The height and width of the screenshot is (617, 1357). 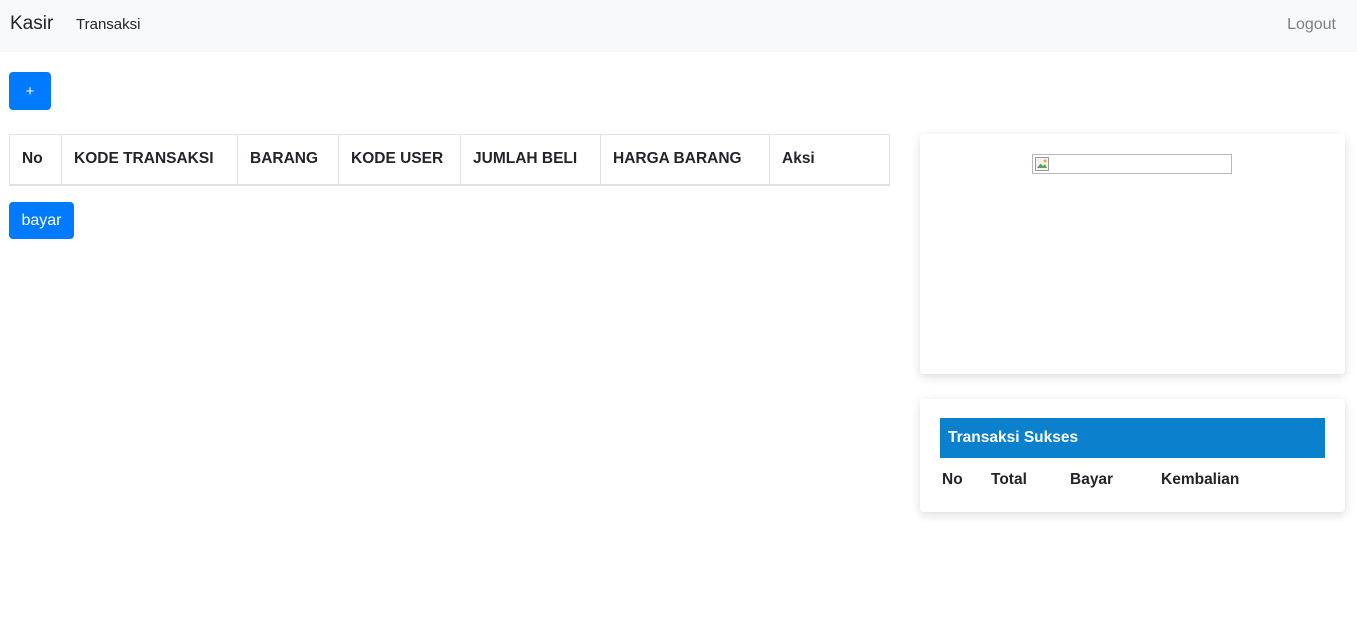 I want to click on success-column-no: No, so click(x=952, y=479).